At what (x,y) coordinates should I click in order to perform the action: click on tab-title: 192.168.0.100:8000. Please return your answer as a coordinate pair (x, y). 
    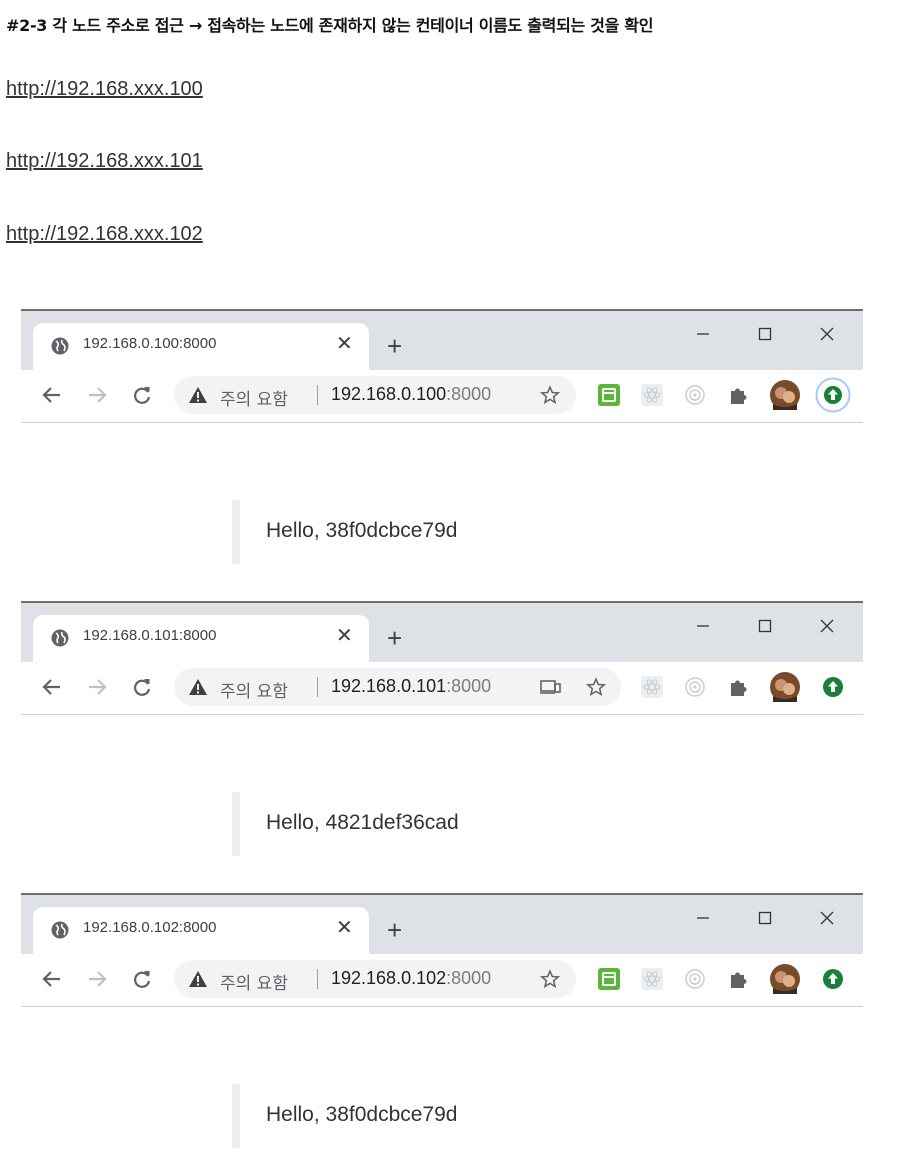
    Looking at the image, I should click on (150, 343).